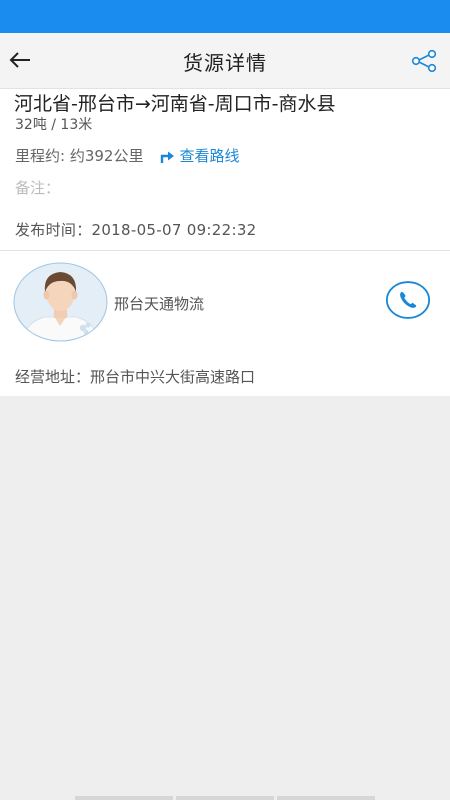 Image resolution: width=450 pixels, height=800 pixels. I want to click on page-title: 货源详情, so click(225, 63).